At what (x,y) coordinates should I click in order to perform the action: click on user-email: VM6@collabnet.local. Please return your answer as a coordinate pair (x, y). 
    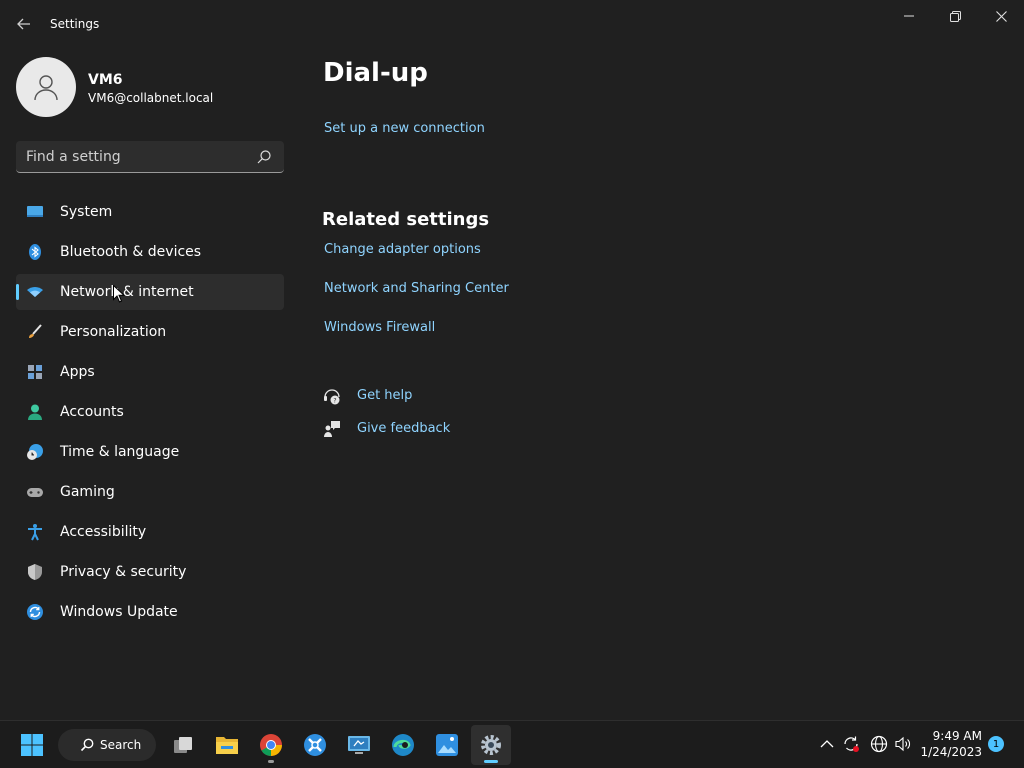
    Looking at the image, I should click on (151, 98).